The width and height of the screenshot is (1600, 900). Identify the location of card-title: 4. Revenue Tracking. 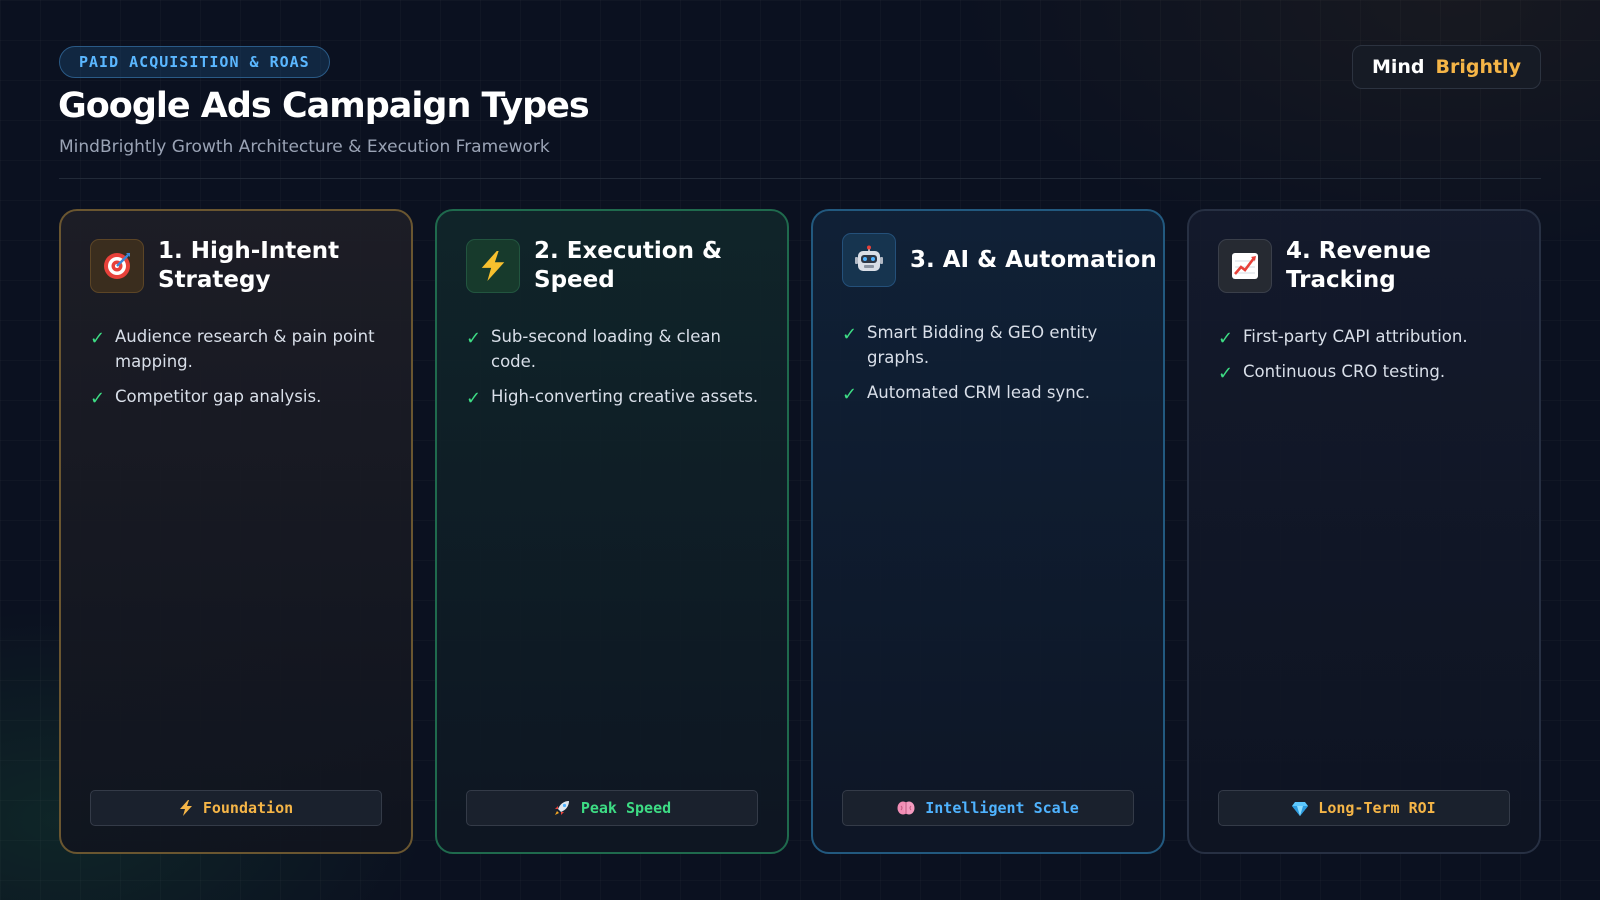
(1358, 265).